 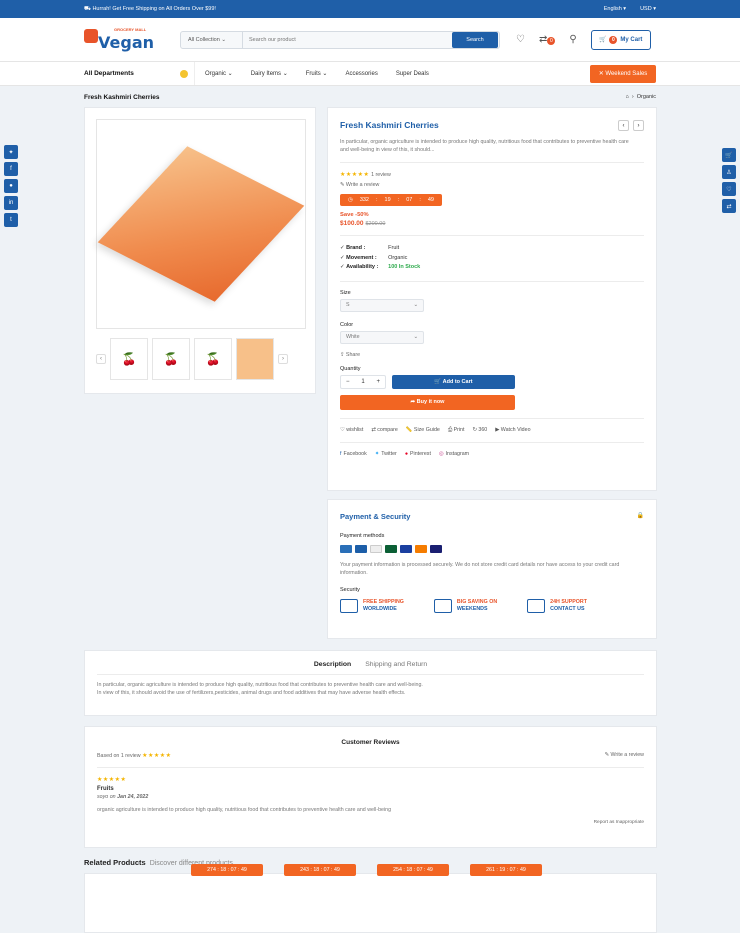 What do you see at coordinates (370, 97) in the screenshot?
I see `breadcrumb: Fresh Kashmiri Cherries ⌂ › Organic` at bounding box center [370, 97].